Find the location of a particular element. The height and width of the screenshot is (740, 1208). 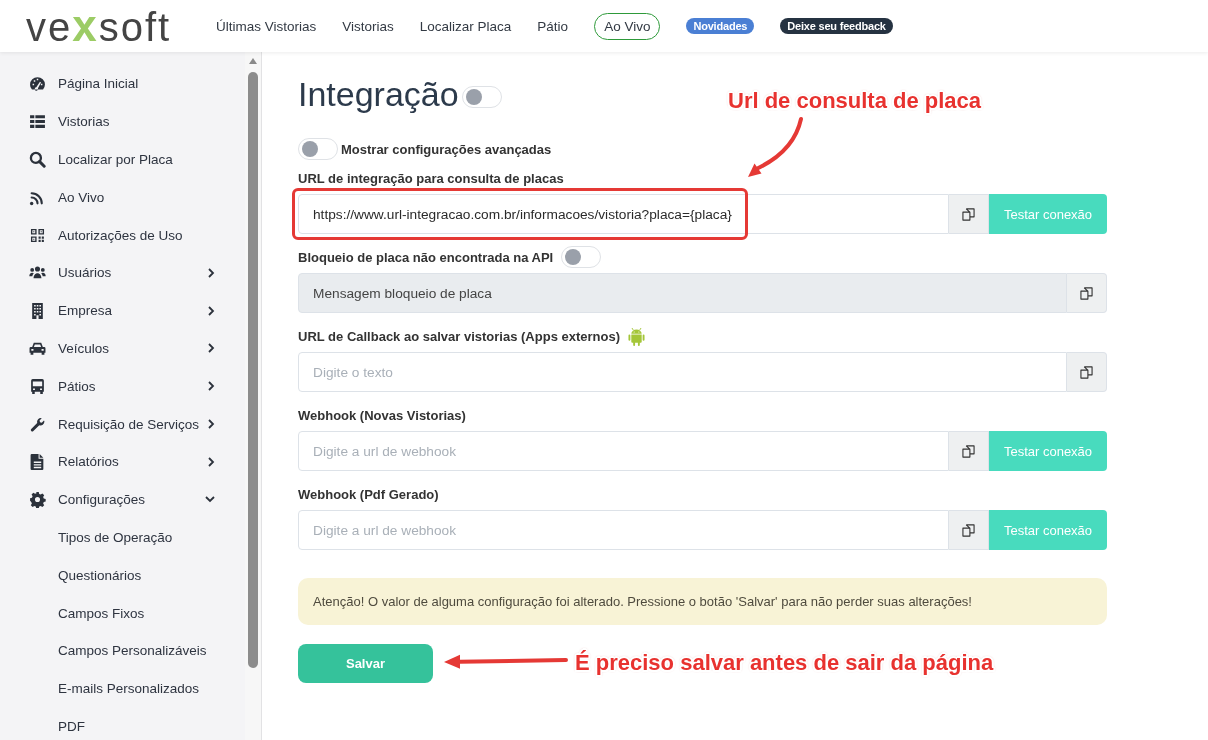

logo: vexsoft is located at coordinates (108, 26).